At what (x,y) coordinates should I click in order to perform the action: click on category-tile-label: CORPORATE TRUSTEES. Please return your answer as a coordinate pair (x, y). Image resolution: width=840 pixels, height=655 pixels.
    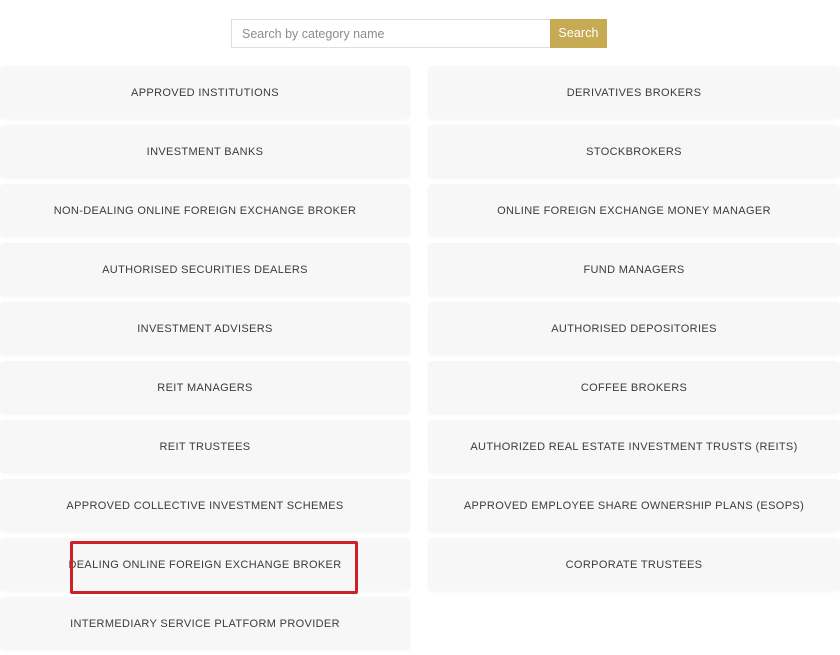
    Looking at the image, I should click on (634, 564).